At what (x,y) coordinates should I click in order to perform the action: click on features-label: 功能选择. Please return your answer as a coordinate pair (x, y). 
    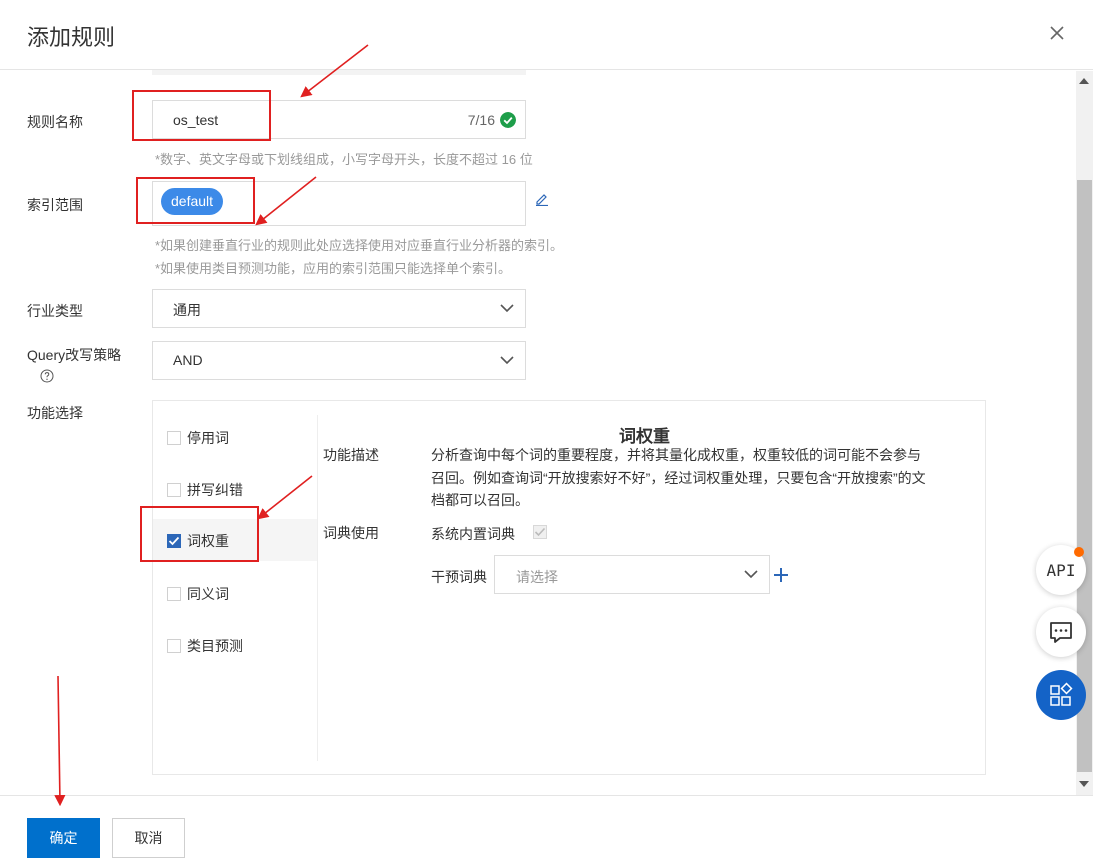
    Looking at the image, I should click on (55, 413).